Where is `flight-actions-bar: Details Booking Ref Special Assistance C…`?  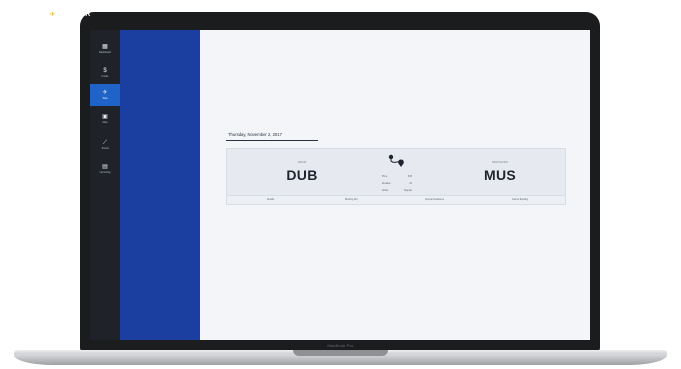
flight-actions-bar: Details Booking Ref Special Assistance C… is located at coordinates (396, 200).